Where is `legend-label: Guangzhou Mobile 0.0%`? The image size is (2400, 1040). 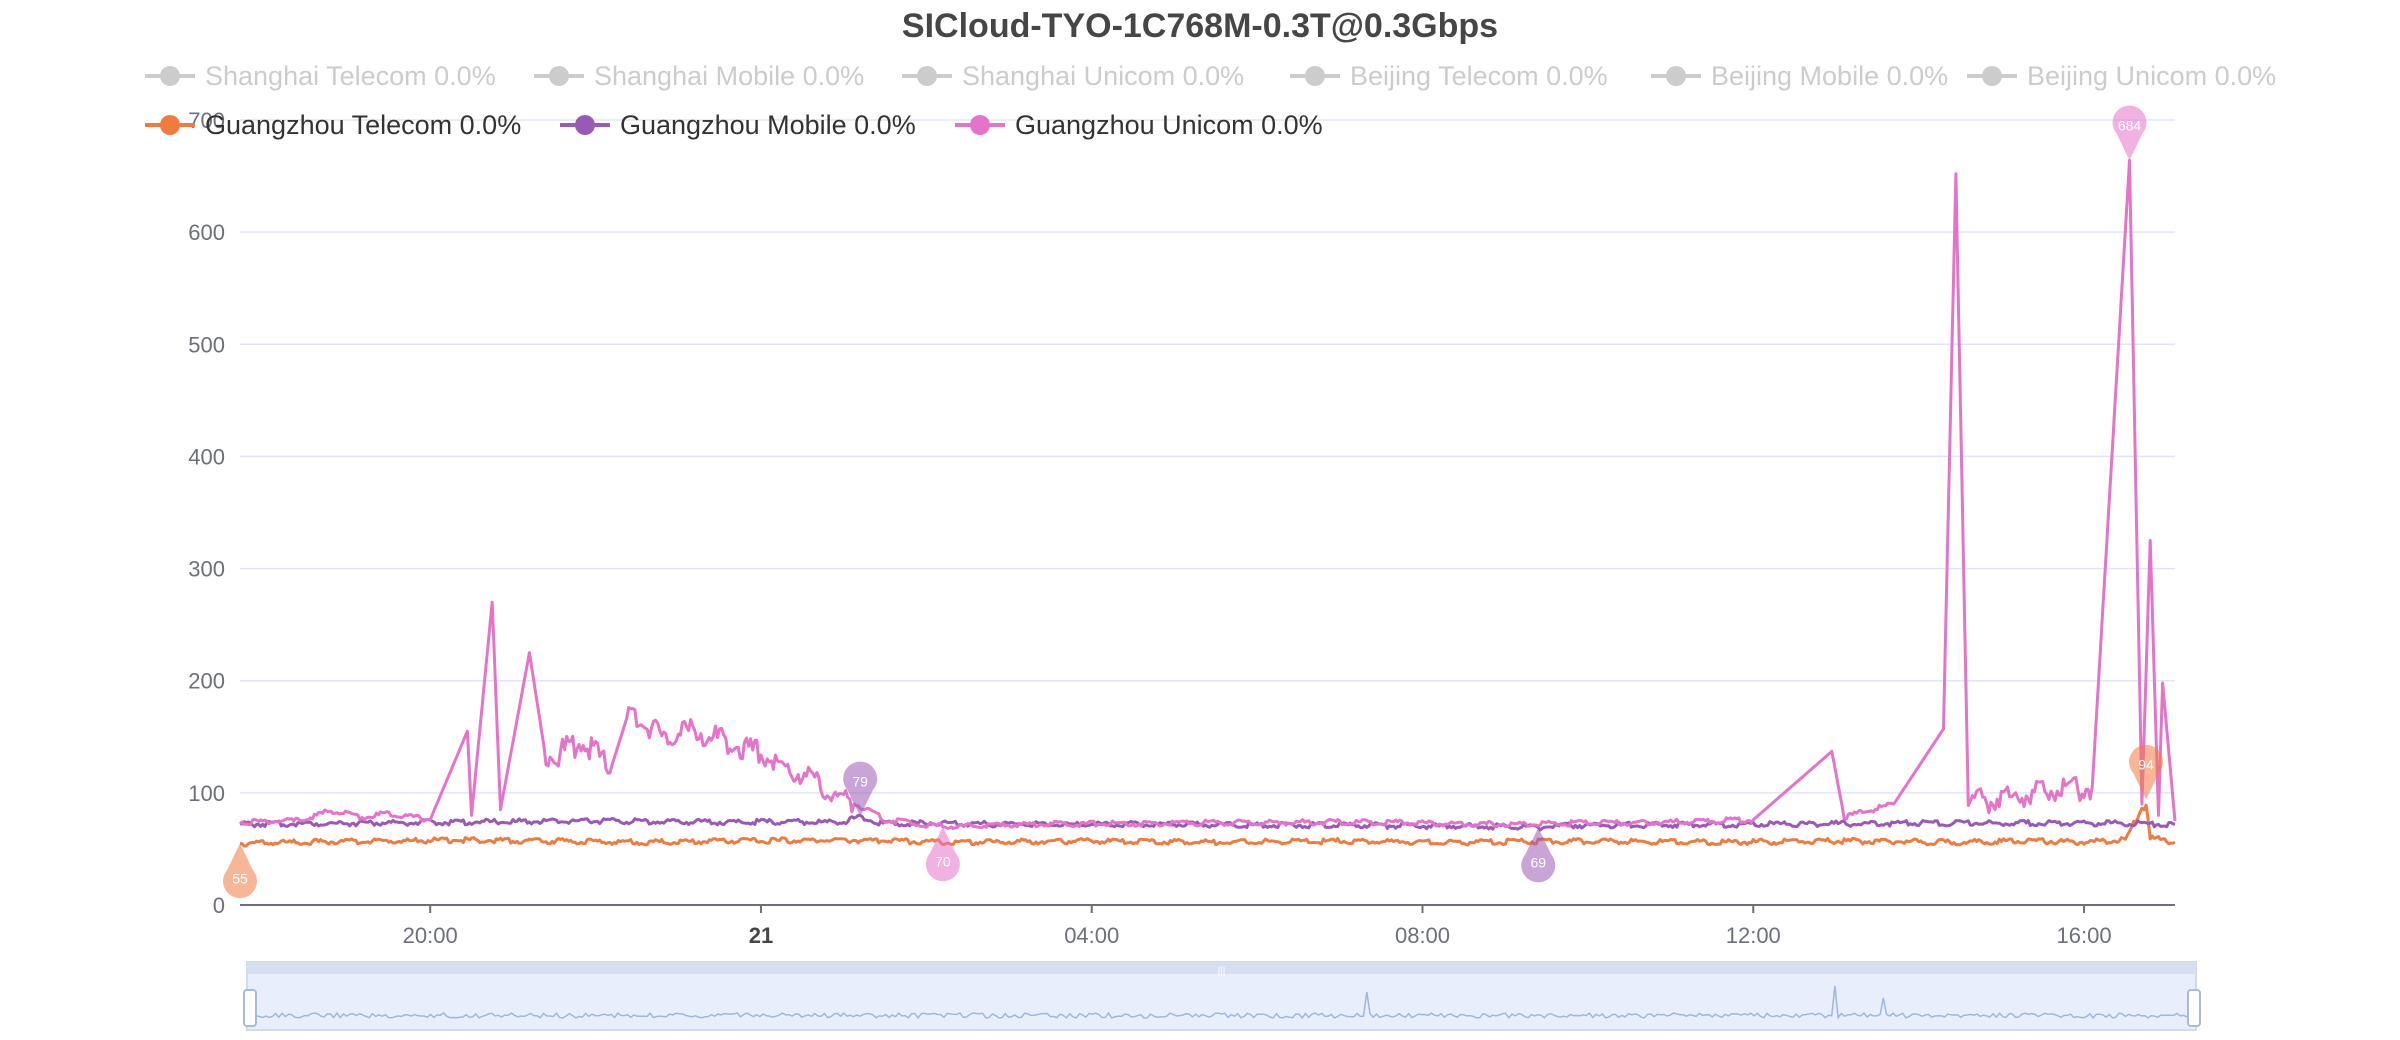 legend-label: Guangzhou Mobile 0.0% is located at coordinates (768, 125).